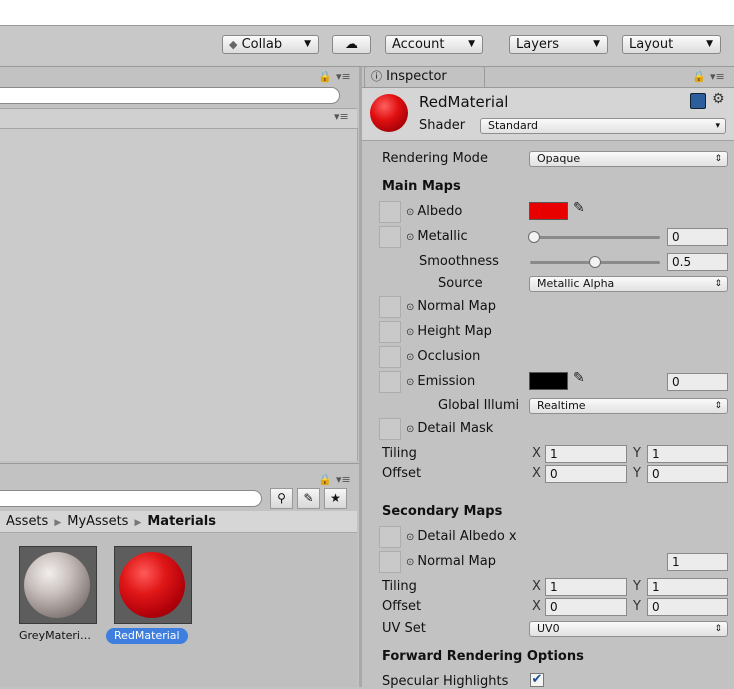 The height and width of the screenshot is (689, 734). What do you see at coordinates (558, 44) in the screenshot?
I see `layers-dropdown: Layers ▼` at bounding box center [558, 44].